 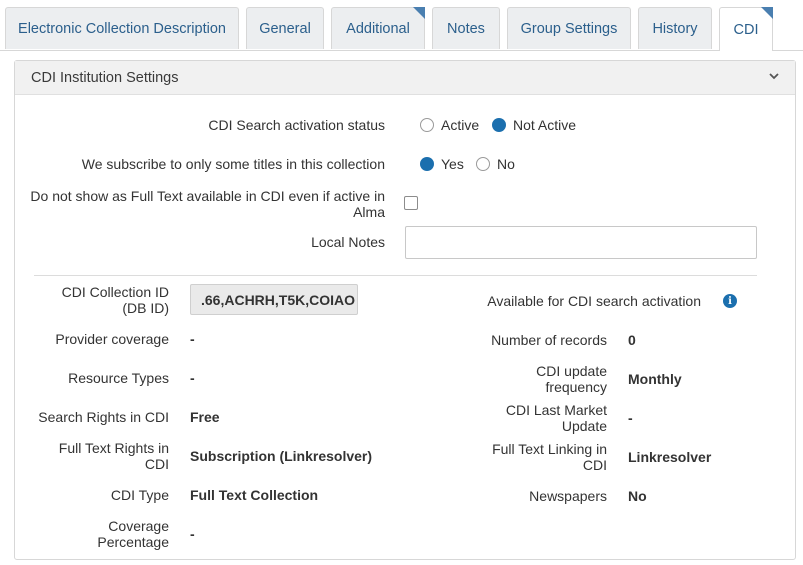 I want to click on tab-group-settings: Group Settings, so click(x=569, y=28).